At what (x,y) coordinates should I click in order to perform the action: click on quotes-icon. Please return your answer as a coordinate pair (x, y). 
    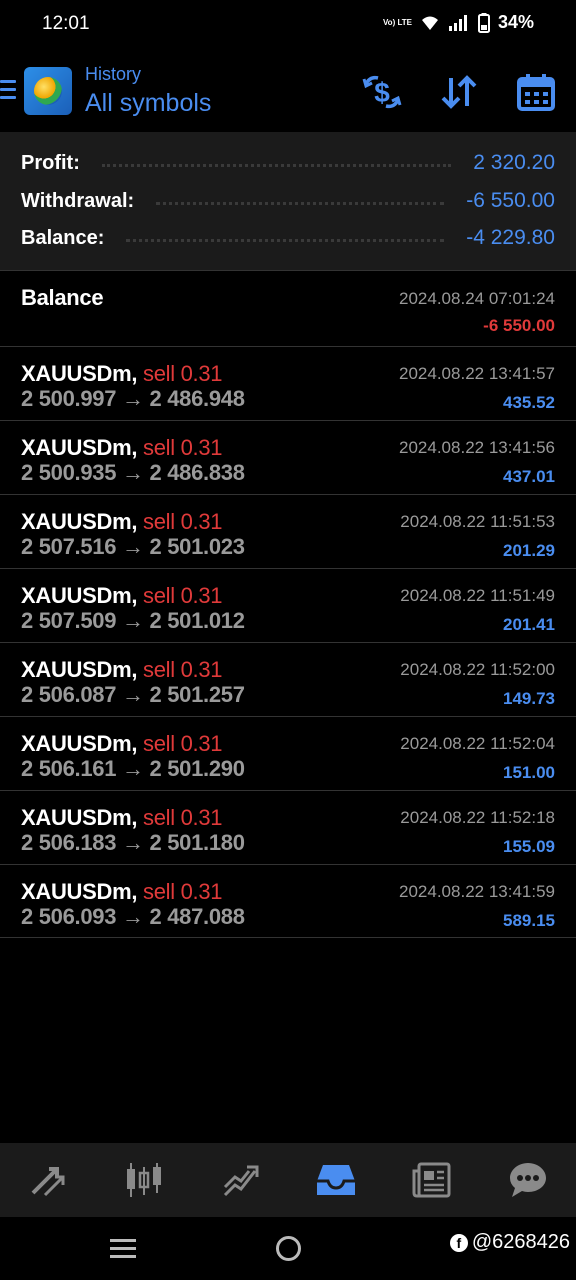
    Looking at the image, I should click on (48, 1182).